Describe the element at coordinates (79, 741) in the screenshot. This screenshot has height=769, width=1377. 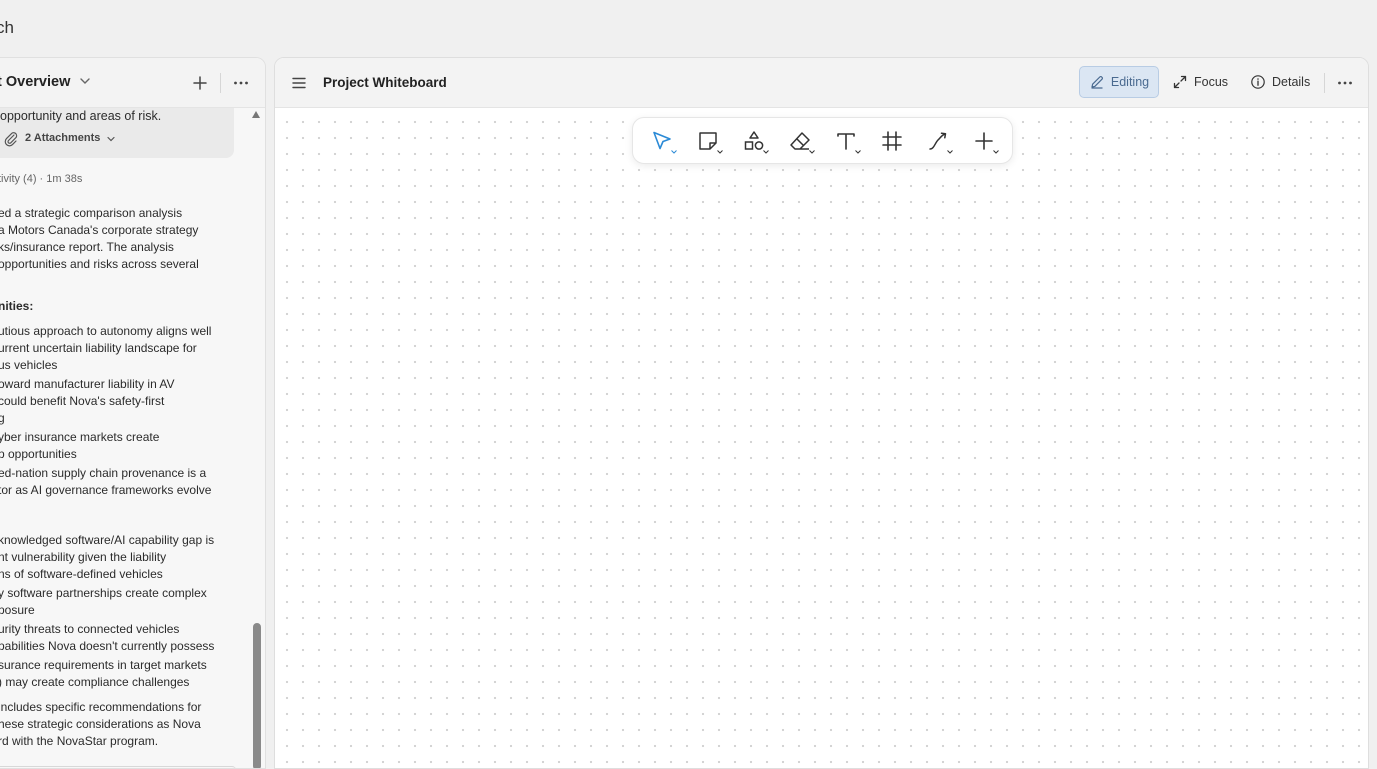
I see `text-line: rd with the NovaStar program.` at that location.